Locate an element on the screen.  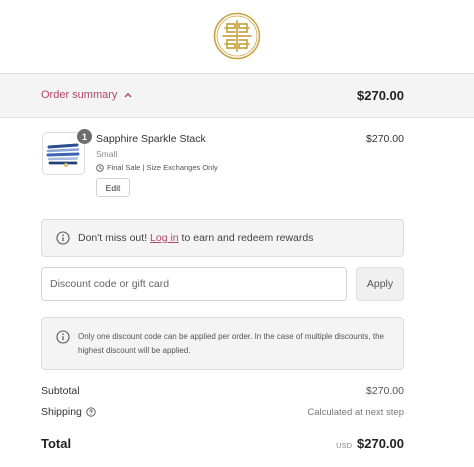
currency-code: USD is located at coordinates (344, 445).